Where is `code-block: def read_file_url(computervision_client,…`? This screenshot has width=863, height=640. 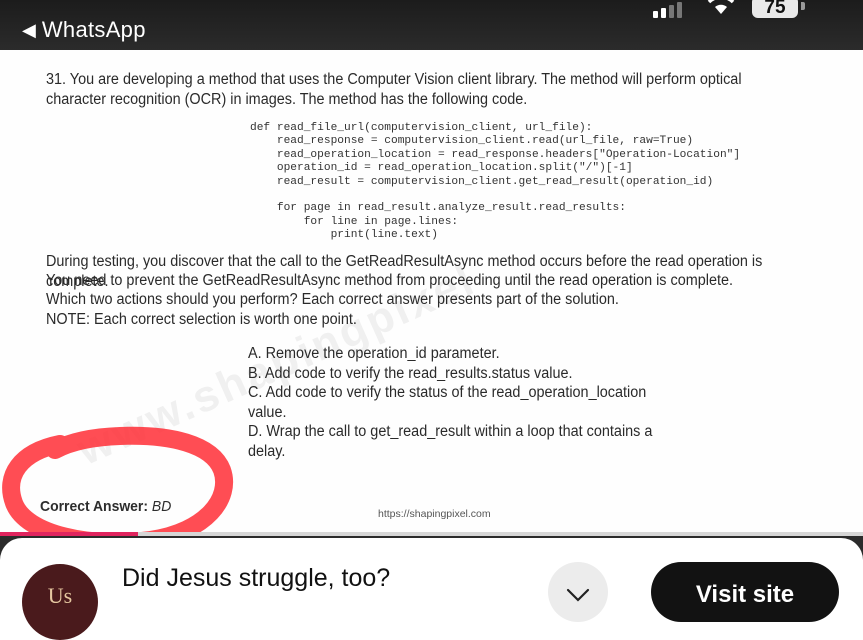 code-block: def read_file_url(computervision_client,… is located at coordinates (495, 182).